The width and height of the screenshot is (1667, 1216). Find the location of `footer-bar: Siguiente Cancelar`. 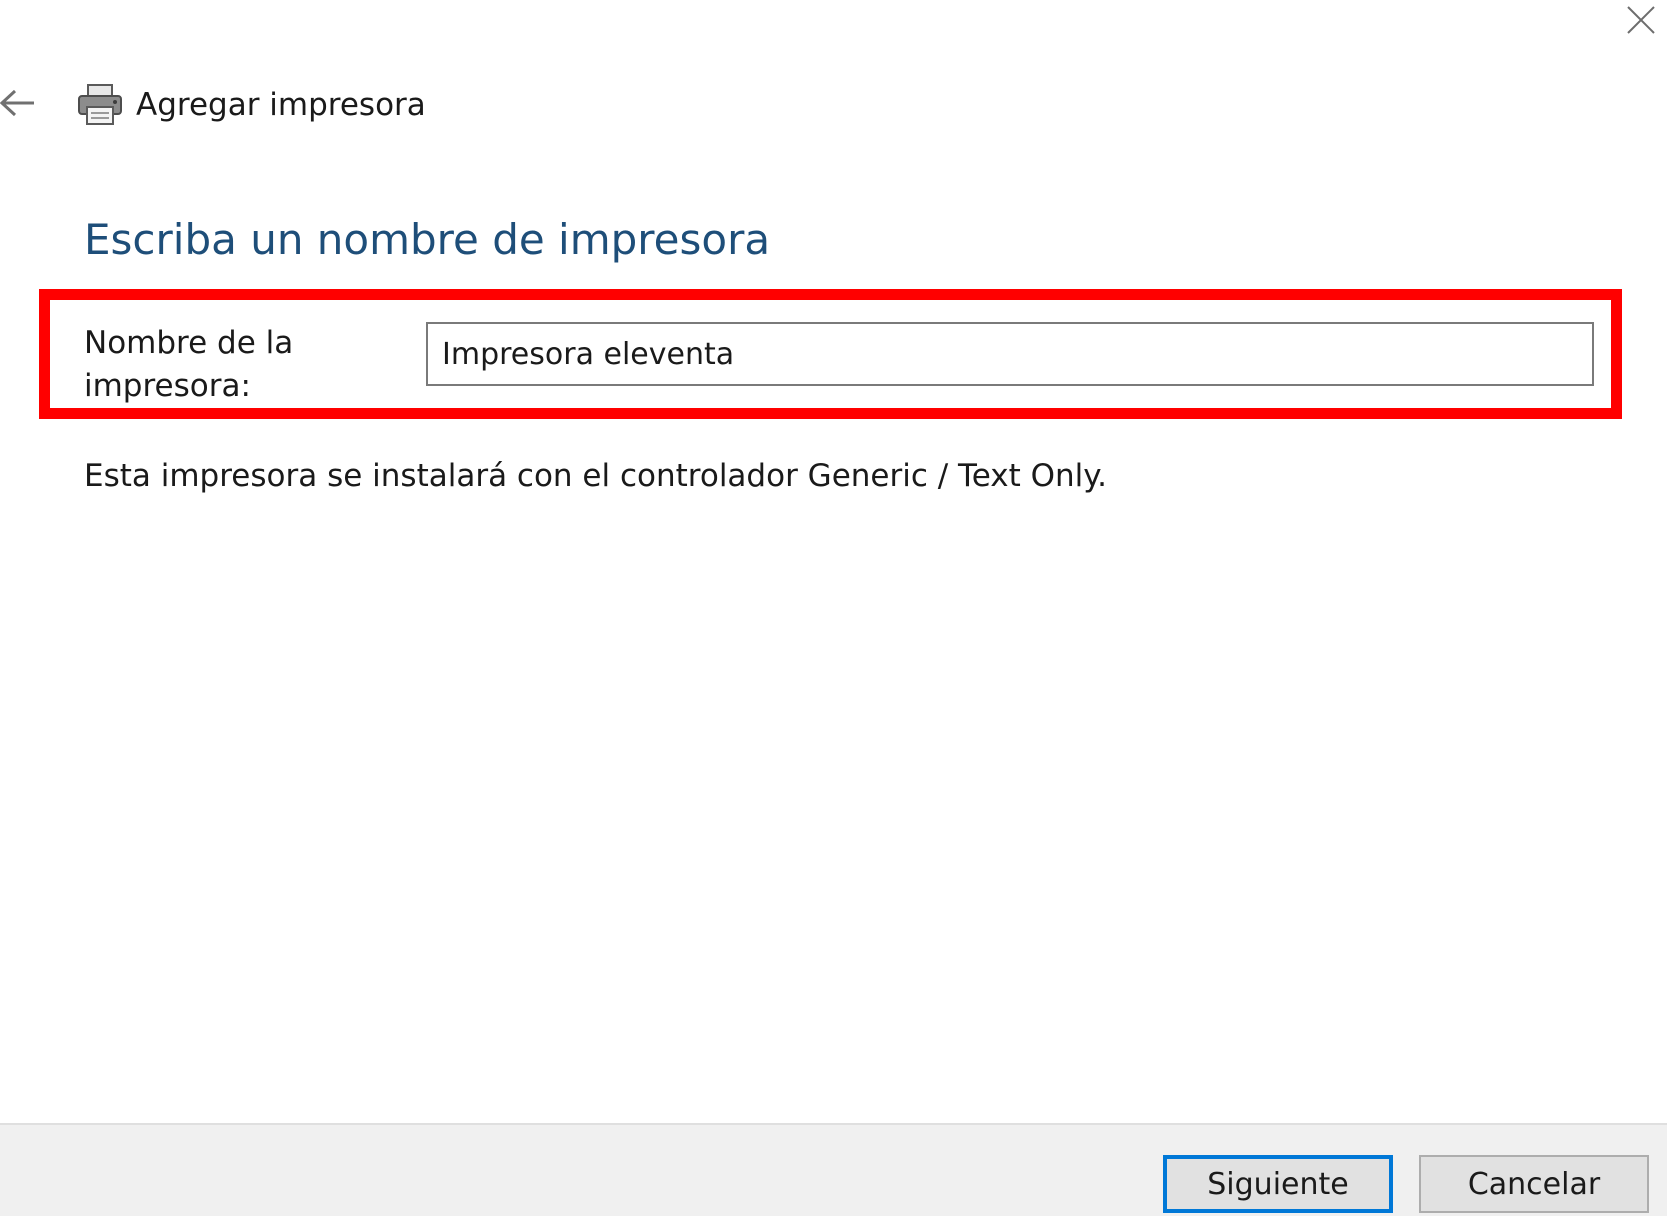

footer-bar: Siguiente Cancelar is located at coordinates (833, 1169).